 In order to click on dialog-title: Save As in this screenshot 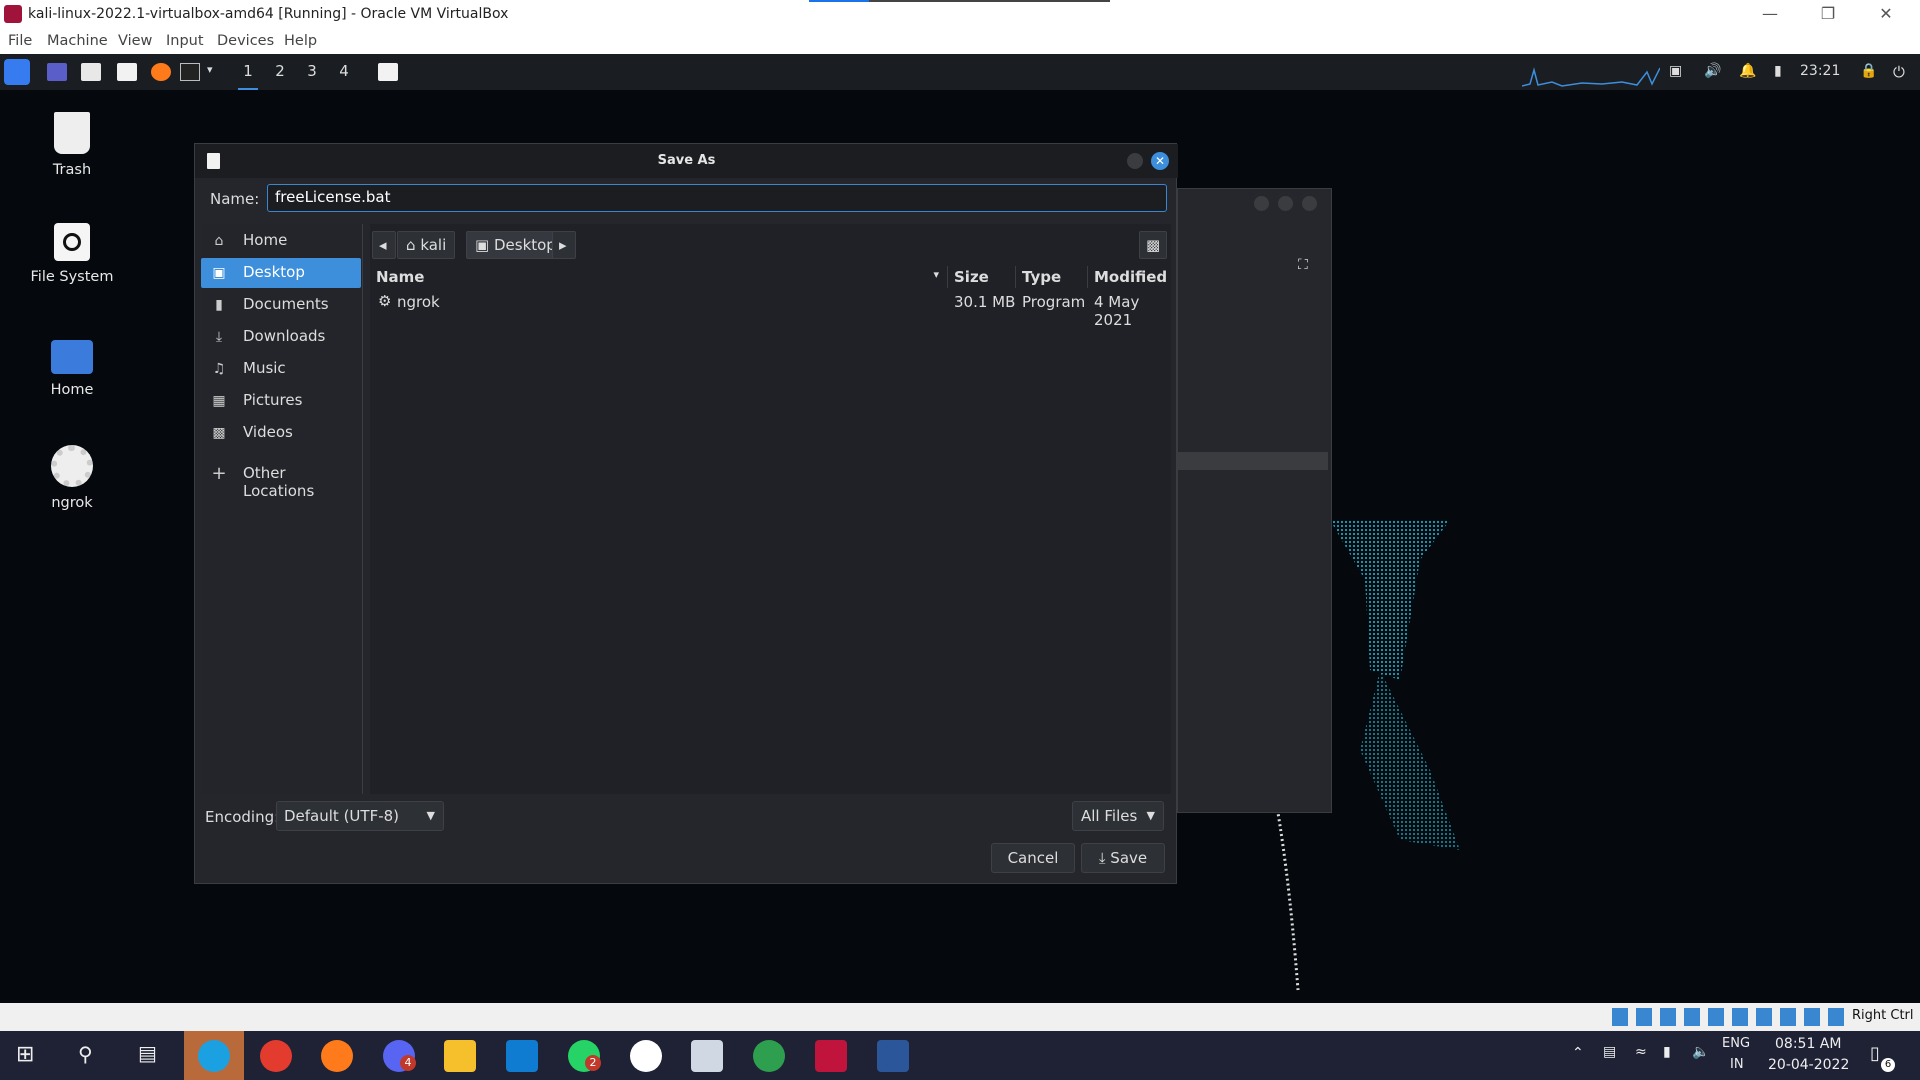, I will do `click(686, 160)`.